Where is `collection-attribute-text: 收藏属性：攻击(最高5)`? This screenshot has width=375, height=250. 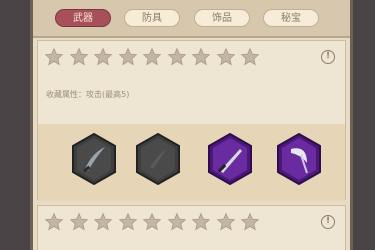
collection-attribute-text: 收藏属性：攻击(最高5) is located at coordinates (88, 94).